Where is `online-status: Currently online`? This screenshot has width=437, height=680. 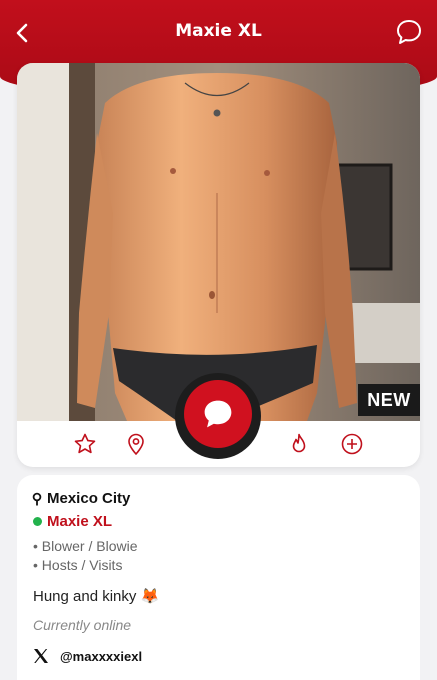 online-status: Currently online is located at coordinates (82, 625).